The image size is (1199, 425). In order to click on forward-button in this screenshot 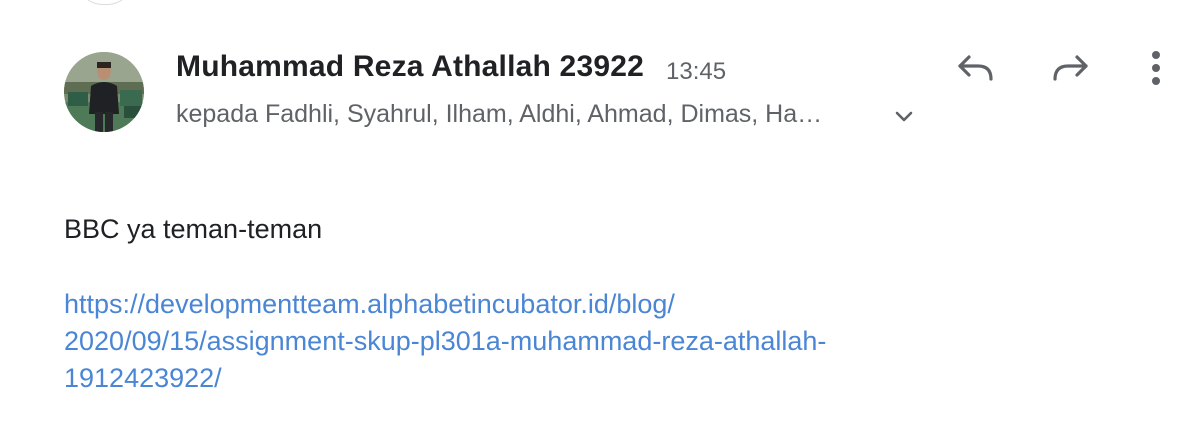, I will do `click(1071, 68)`.